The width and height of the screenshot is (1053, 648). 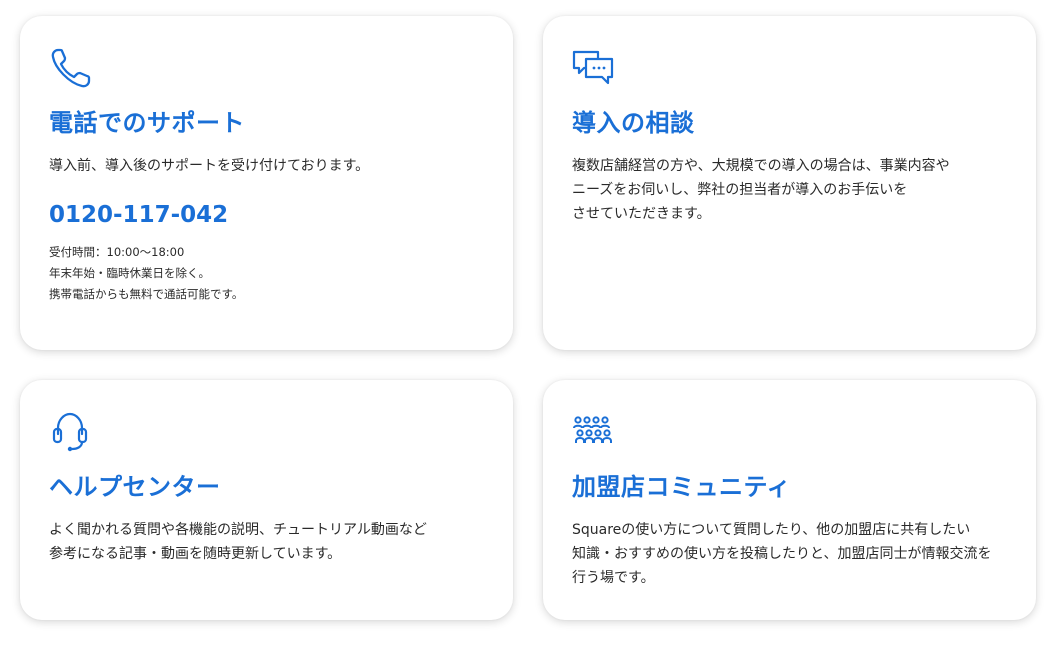 I want to click on card-description: 導入前、導入後のサポートを受け付けております。, so click(x=266, y=166).